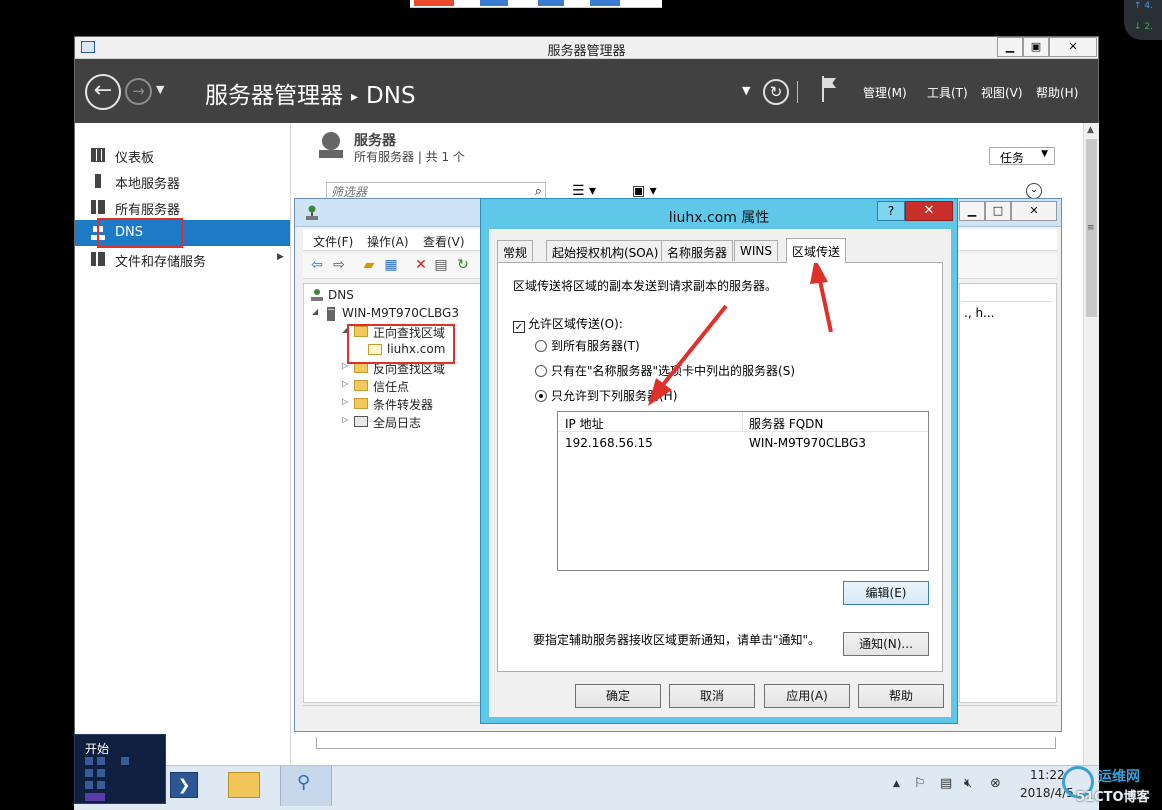 This screenshot has height=810, width=1162. Describe the element at coordinates (1022, 156) in the screenshot. I see `tasks-dropdown: 任务 ▼` at that location.